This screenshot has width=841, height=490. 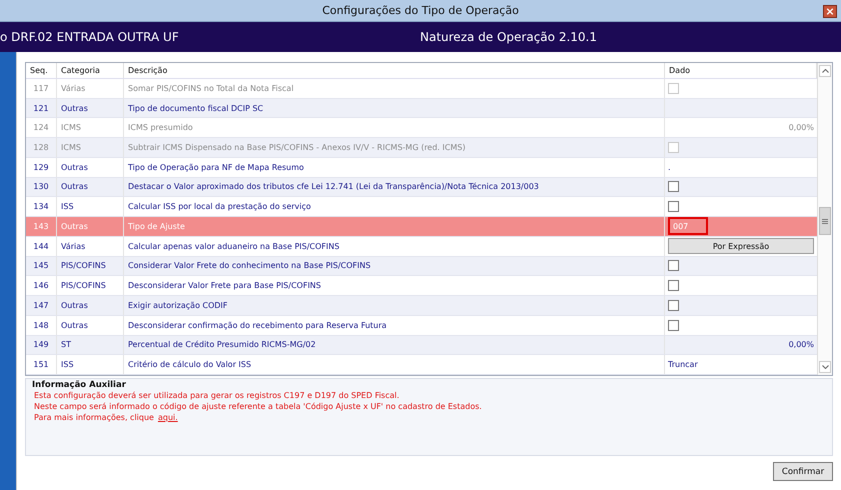 What do you see at coordinates (41, 305) in the screenshot?
I see `table-cell: 147` at bounding box center [41, 305].